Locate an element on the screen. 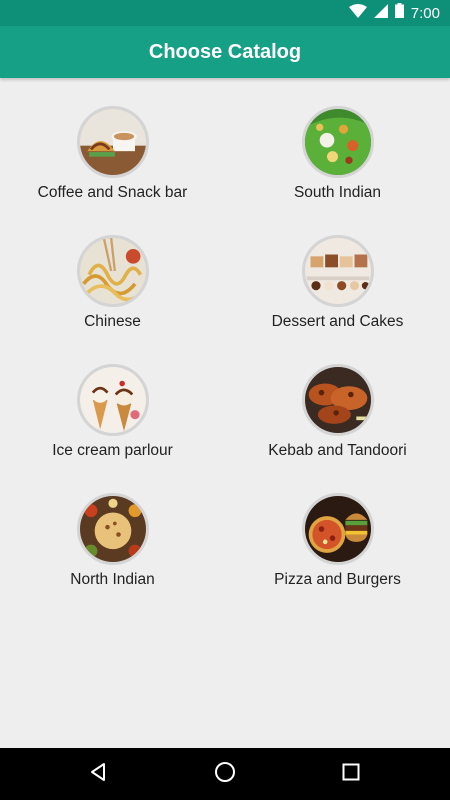  status-bar: 7:00 is located at coordinates (225, 13).